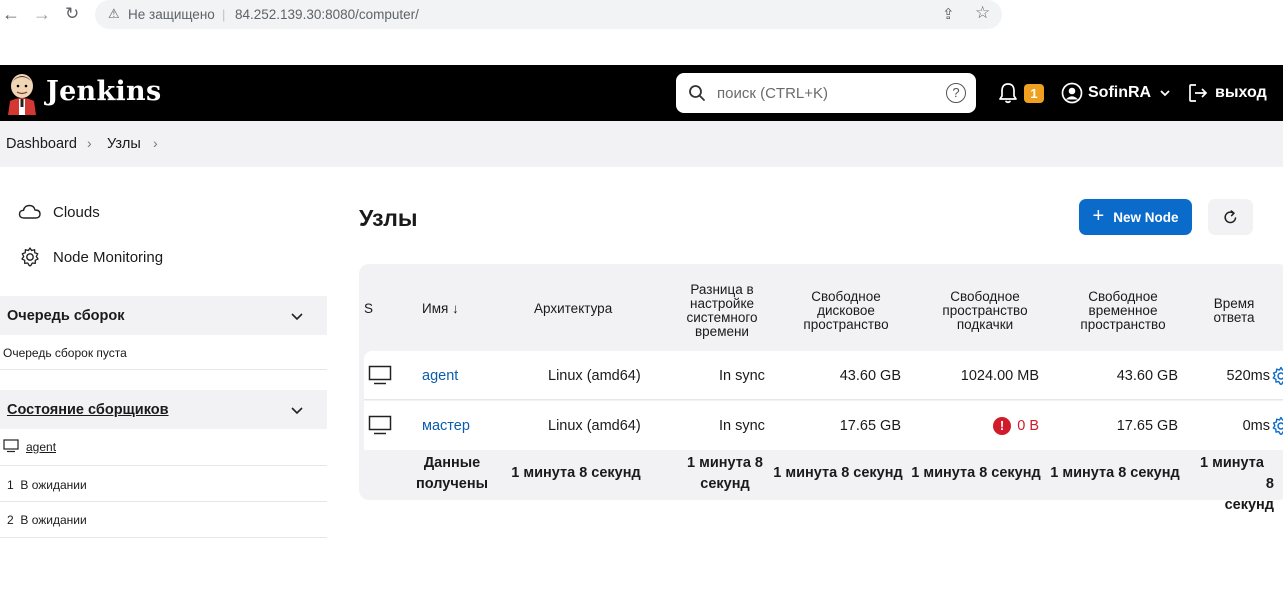 The image size is (1283, 601). I want to click on bell-icon, so click(1008, 93).